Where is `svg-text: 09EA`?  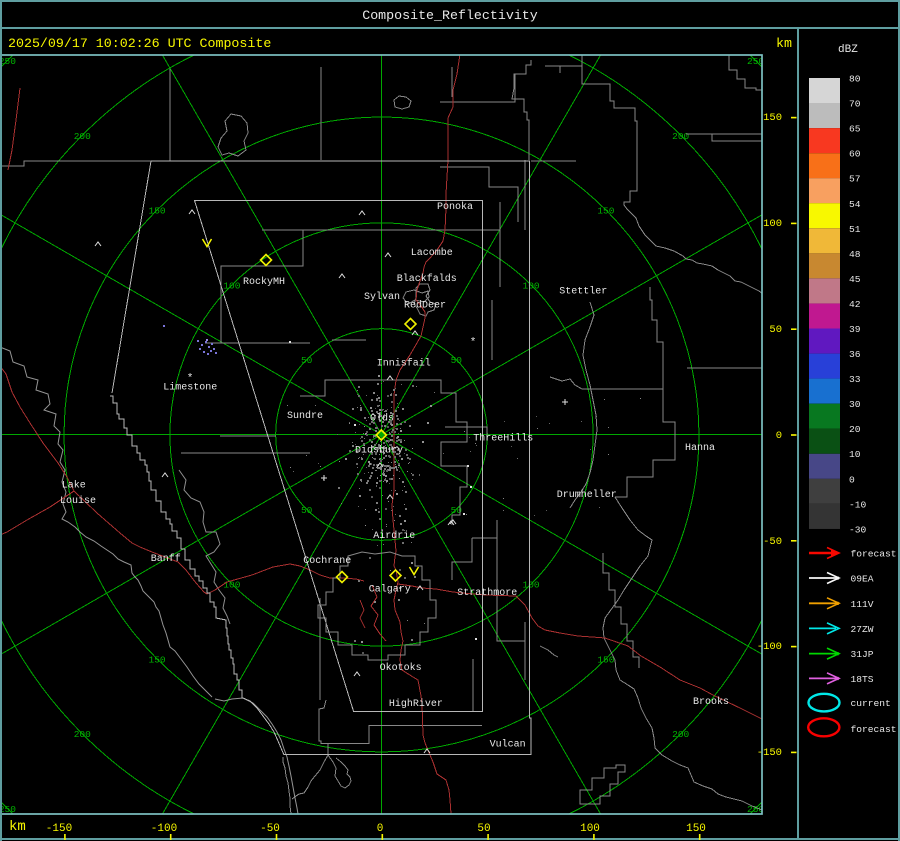 svg-text: 09EA is located at coordinates (862, 579).